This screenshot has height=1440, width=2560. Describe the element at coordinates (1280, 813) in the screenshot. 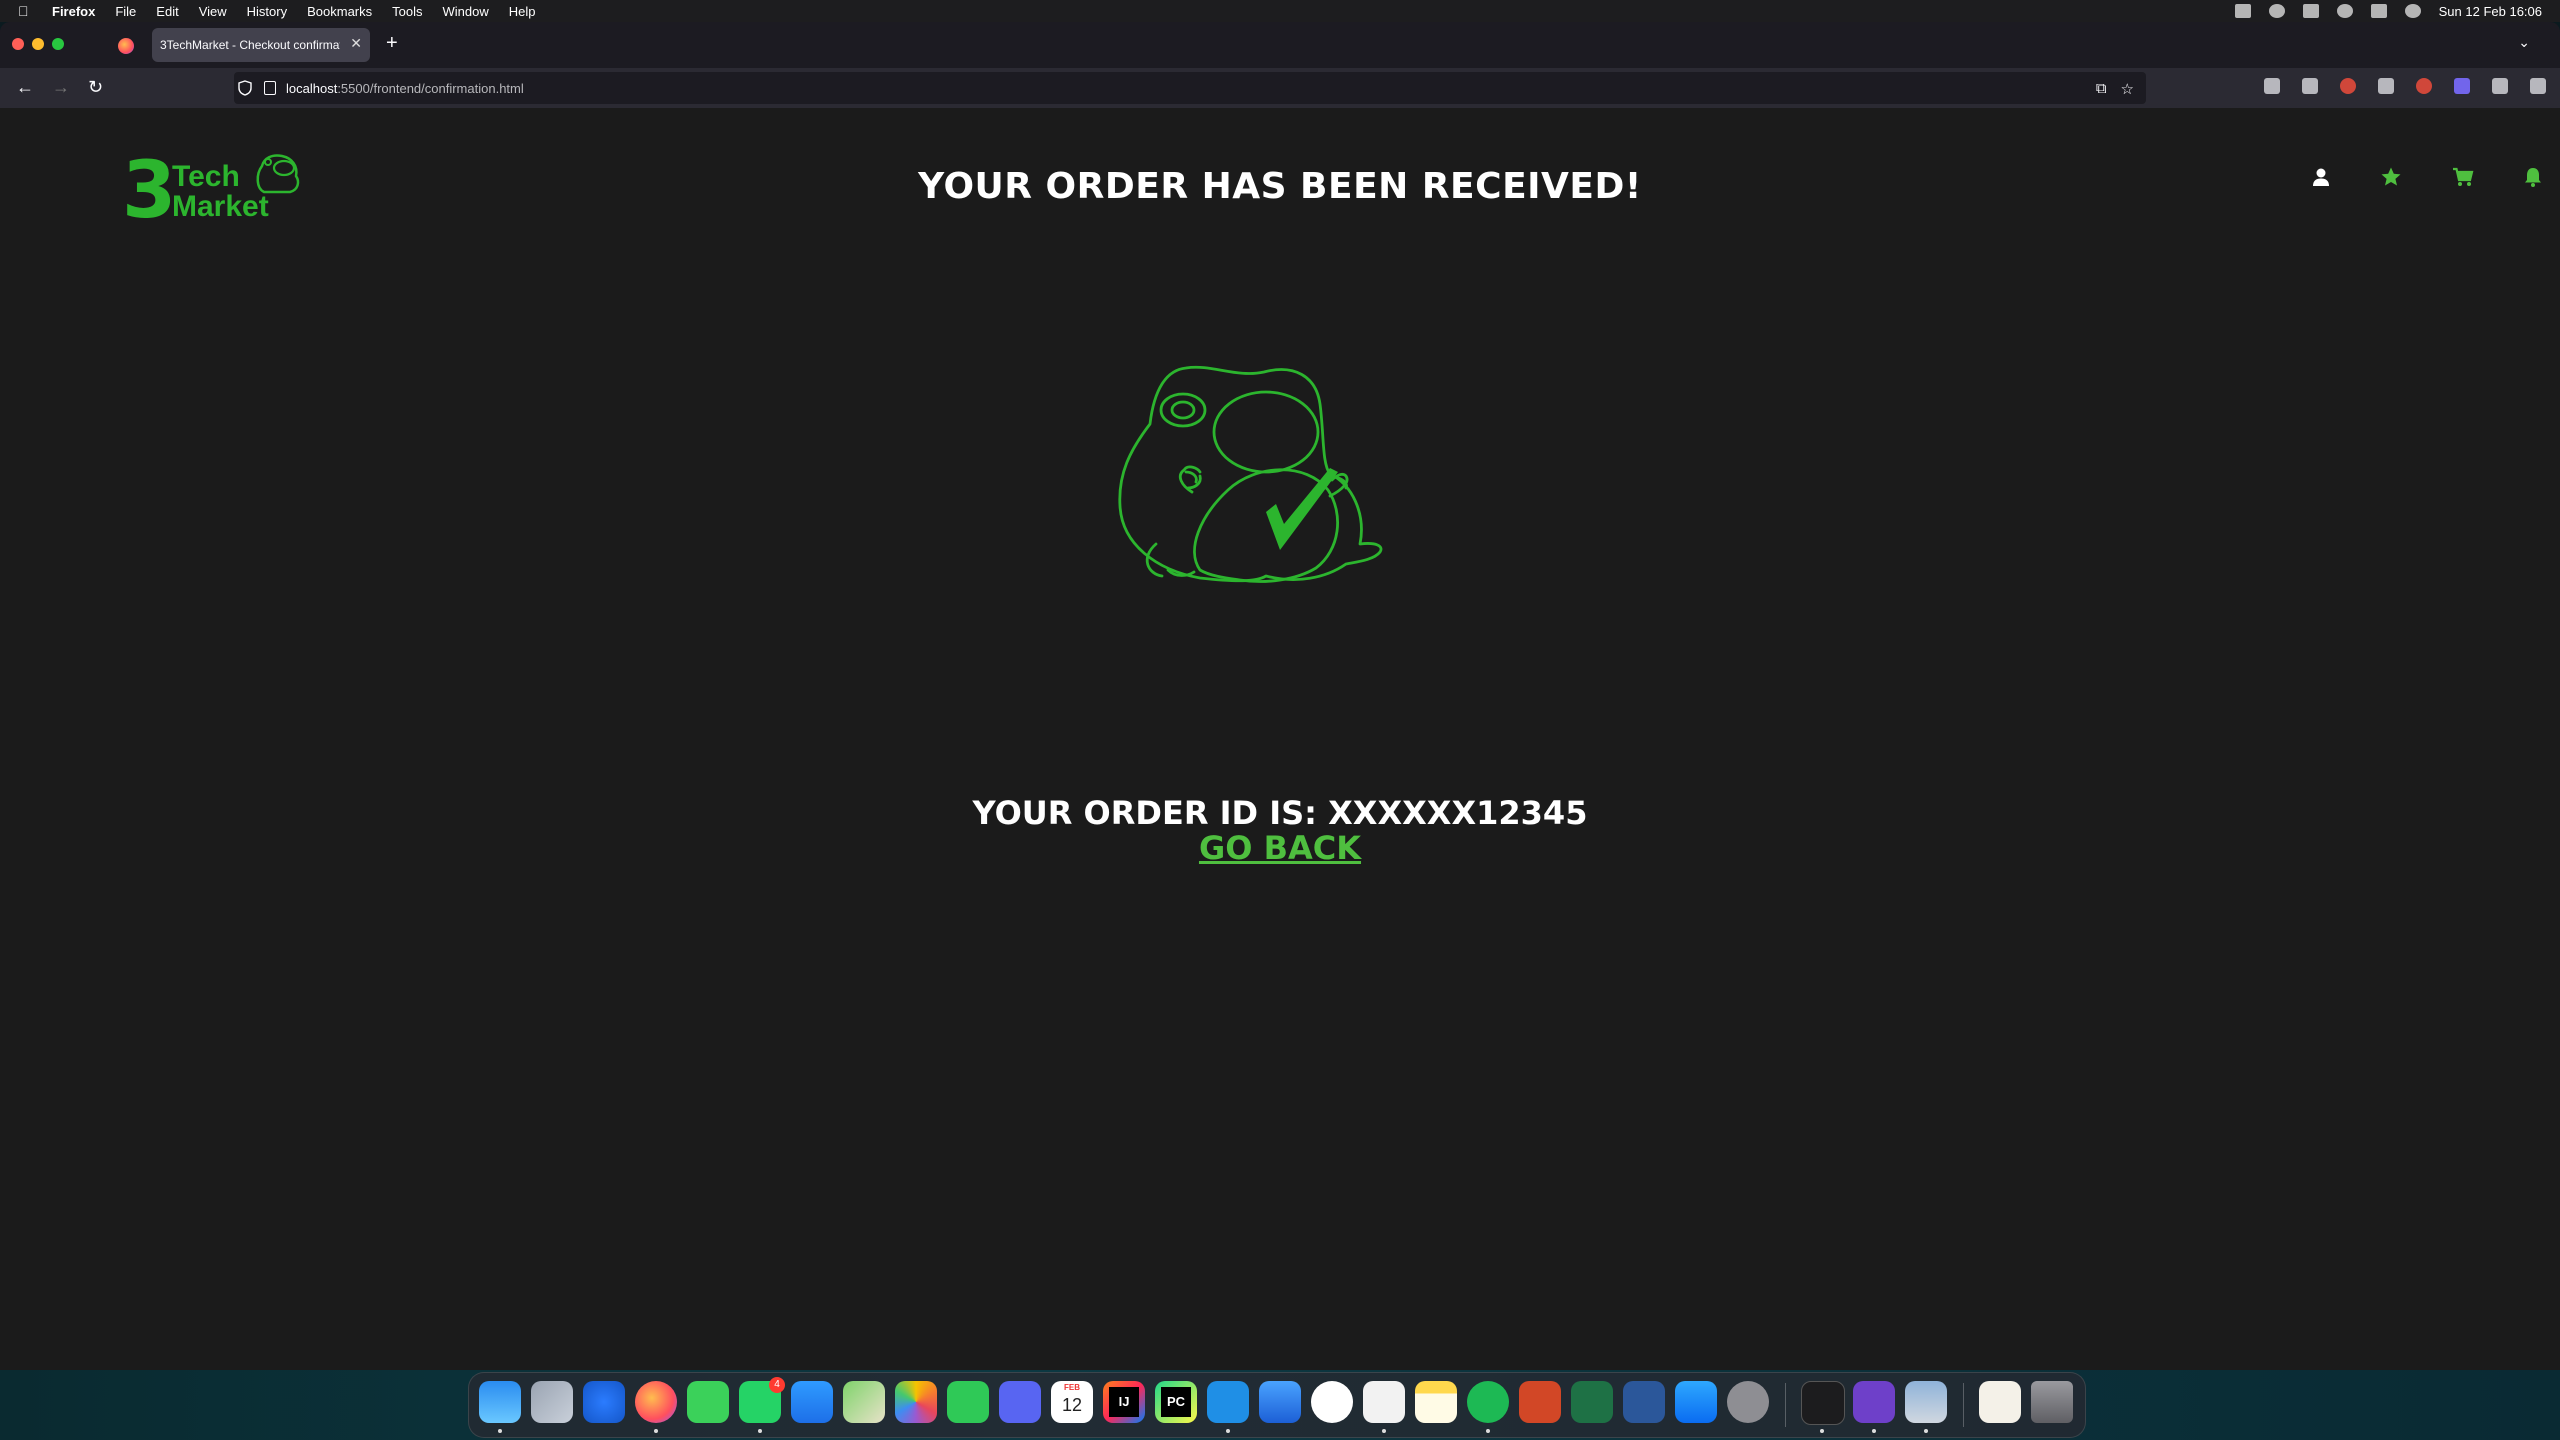

I see `order-id-text: YOUR ORDER ID IS: XXXXXX12345` at that location.